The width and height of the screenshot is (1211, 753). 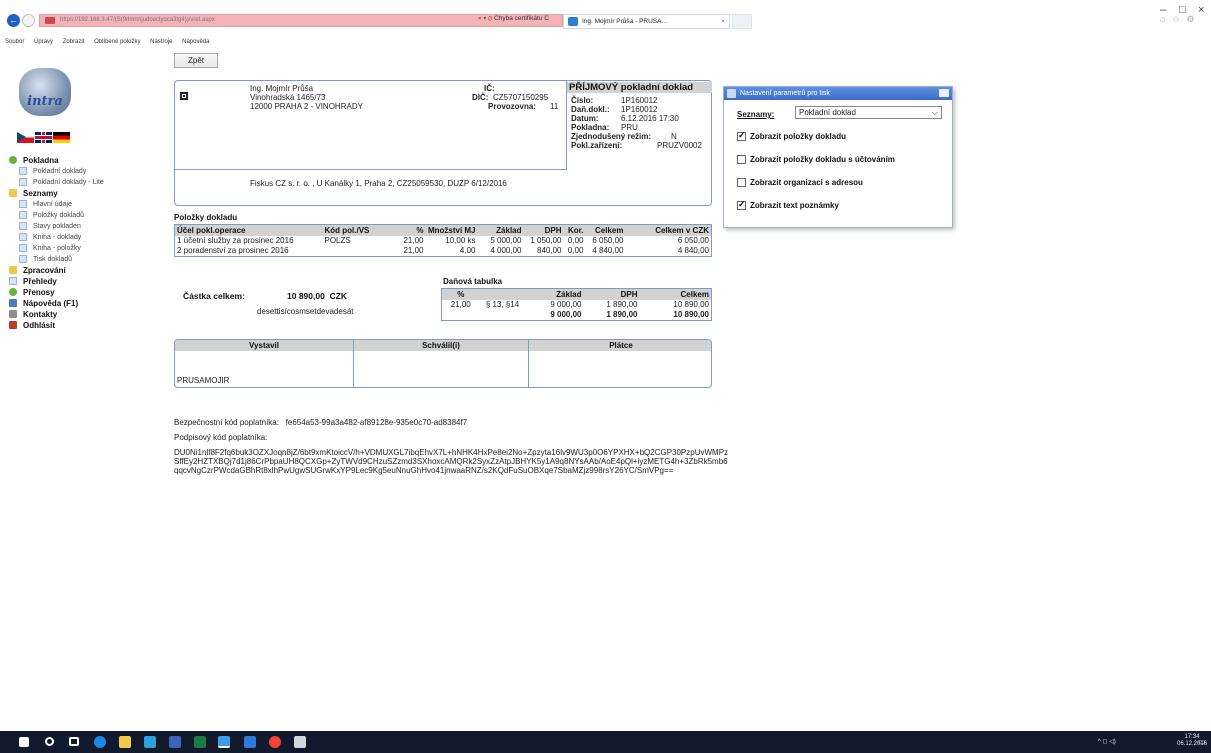 I want to click on chrome-icon, so click(x=275, y=742).